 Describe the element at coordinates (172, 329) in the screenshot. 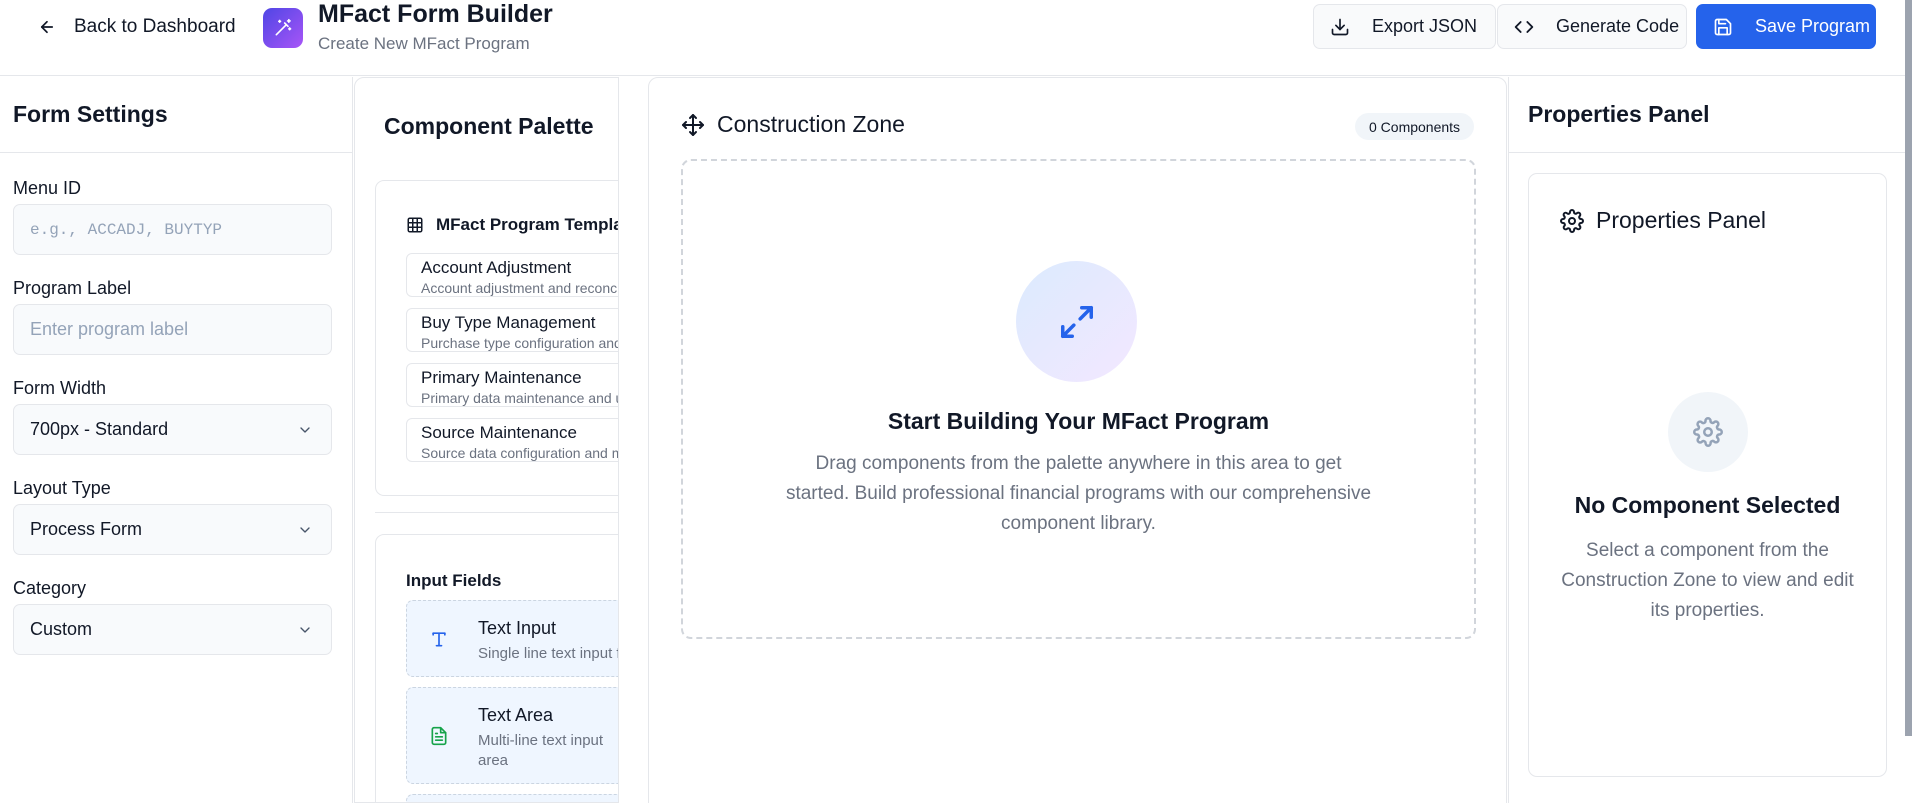

I see `program-label-input: Enter program label` at that location.